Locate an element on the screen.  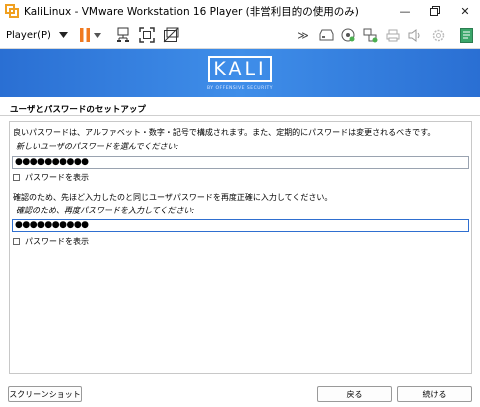
close-button: ✕ is located at coordinates (465, 11).